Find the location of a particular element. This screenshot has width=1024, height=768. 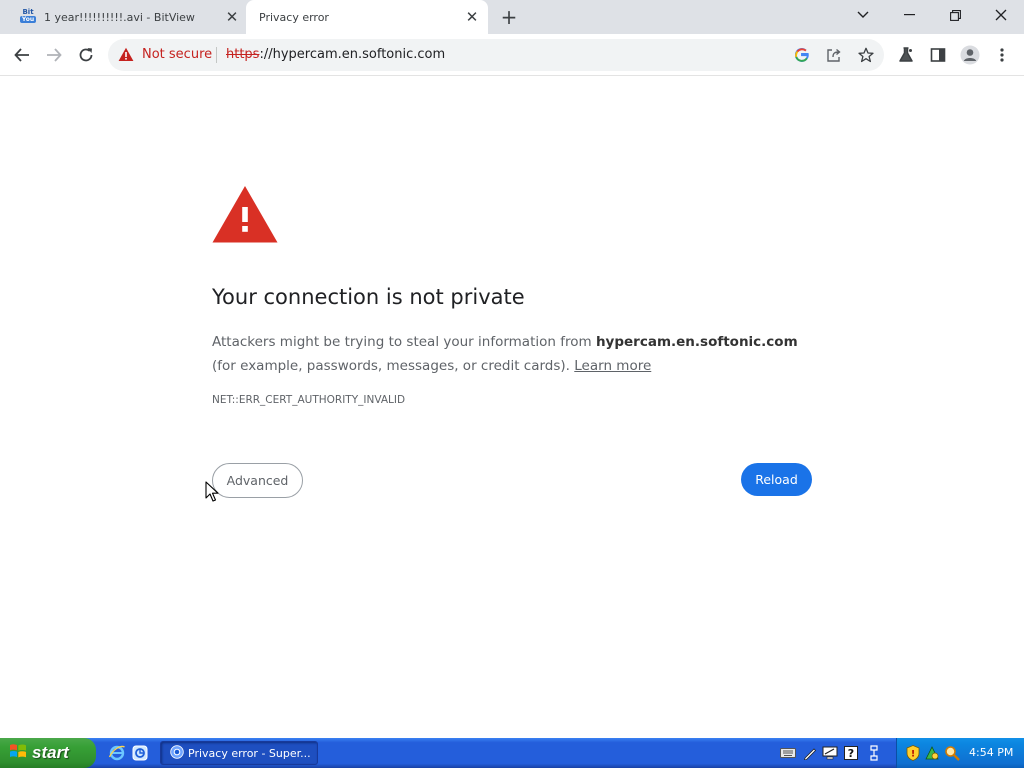

help-icon: ? is located at coordinates (851, 753).